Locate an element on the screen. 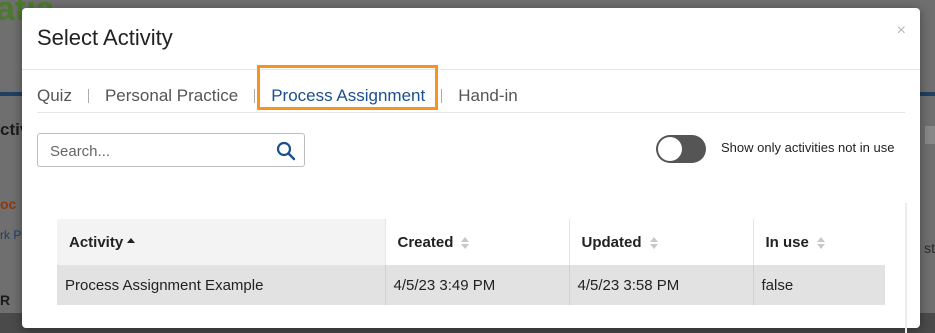  column-header-in-use: In use is located at coordinates (819, 242).